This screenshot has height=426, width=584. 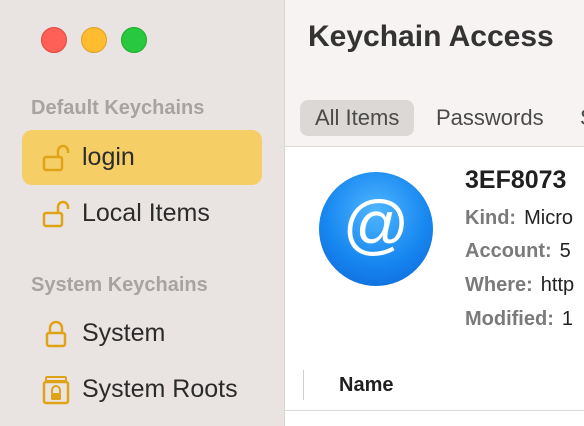 What do you see at coordinates (119, 285) in the screenshot?
I see `system-keychains-heading: System Keychains` at bounding box center [119, 285].